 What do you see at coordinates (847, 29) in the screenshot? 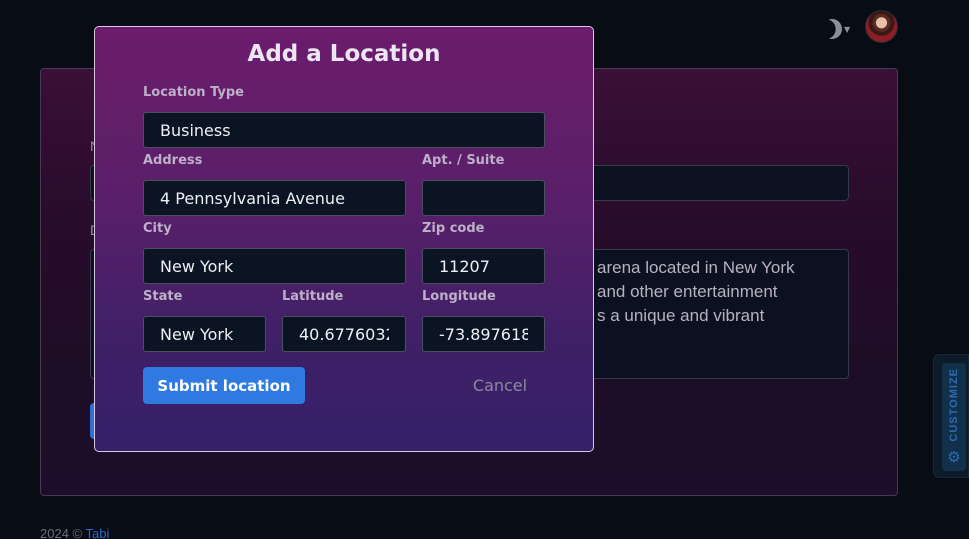
I see `chevron-down-icon: ▼` at bounding box center [847, 29].